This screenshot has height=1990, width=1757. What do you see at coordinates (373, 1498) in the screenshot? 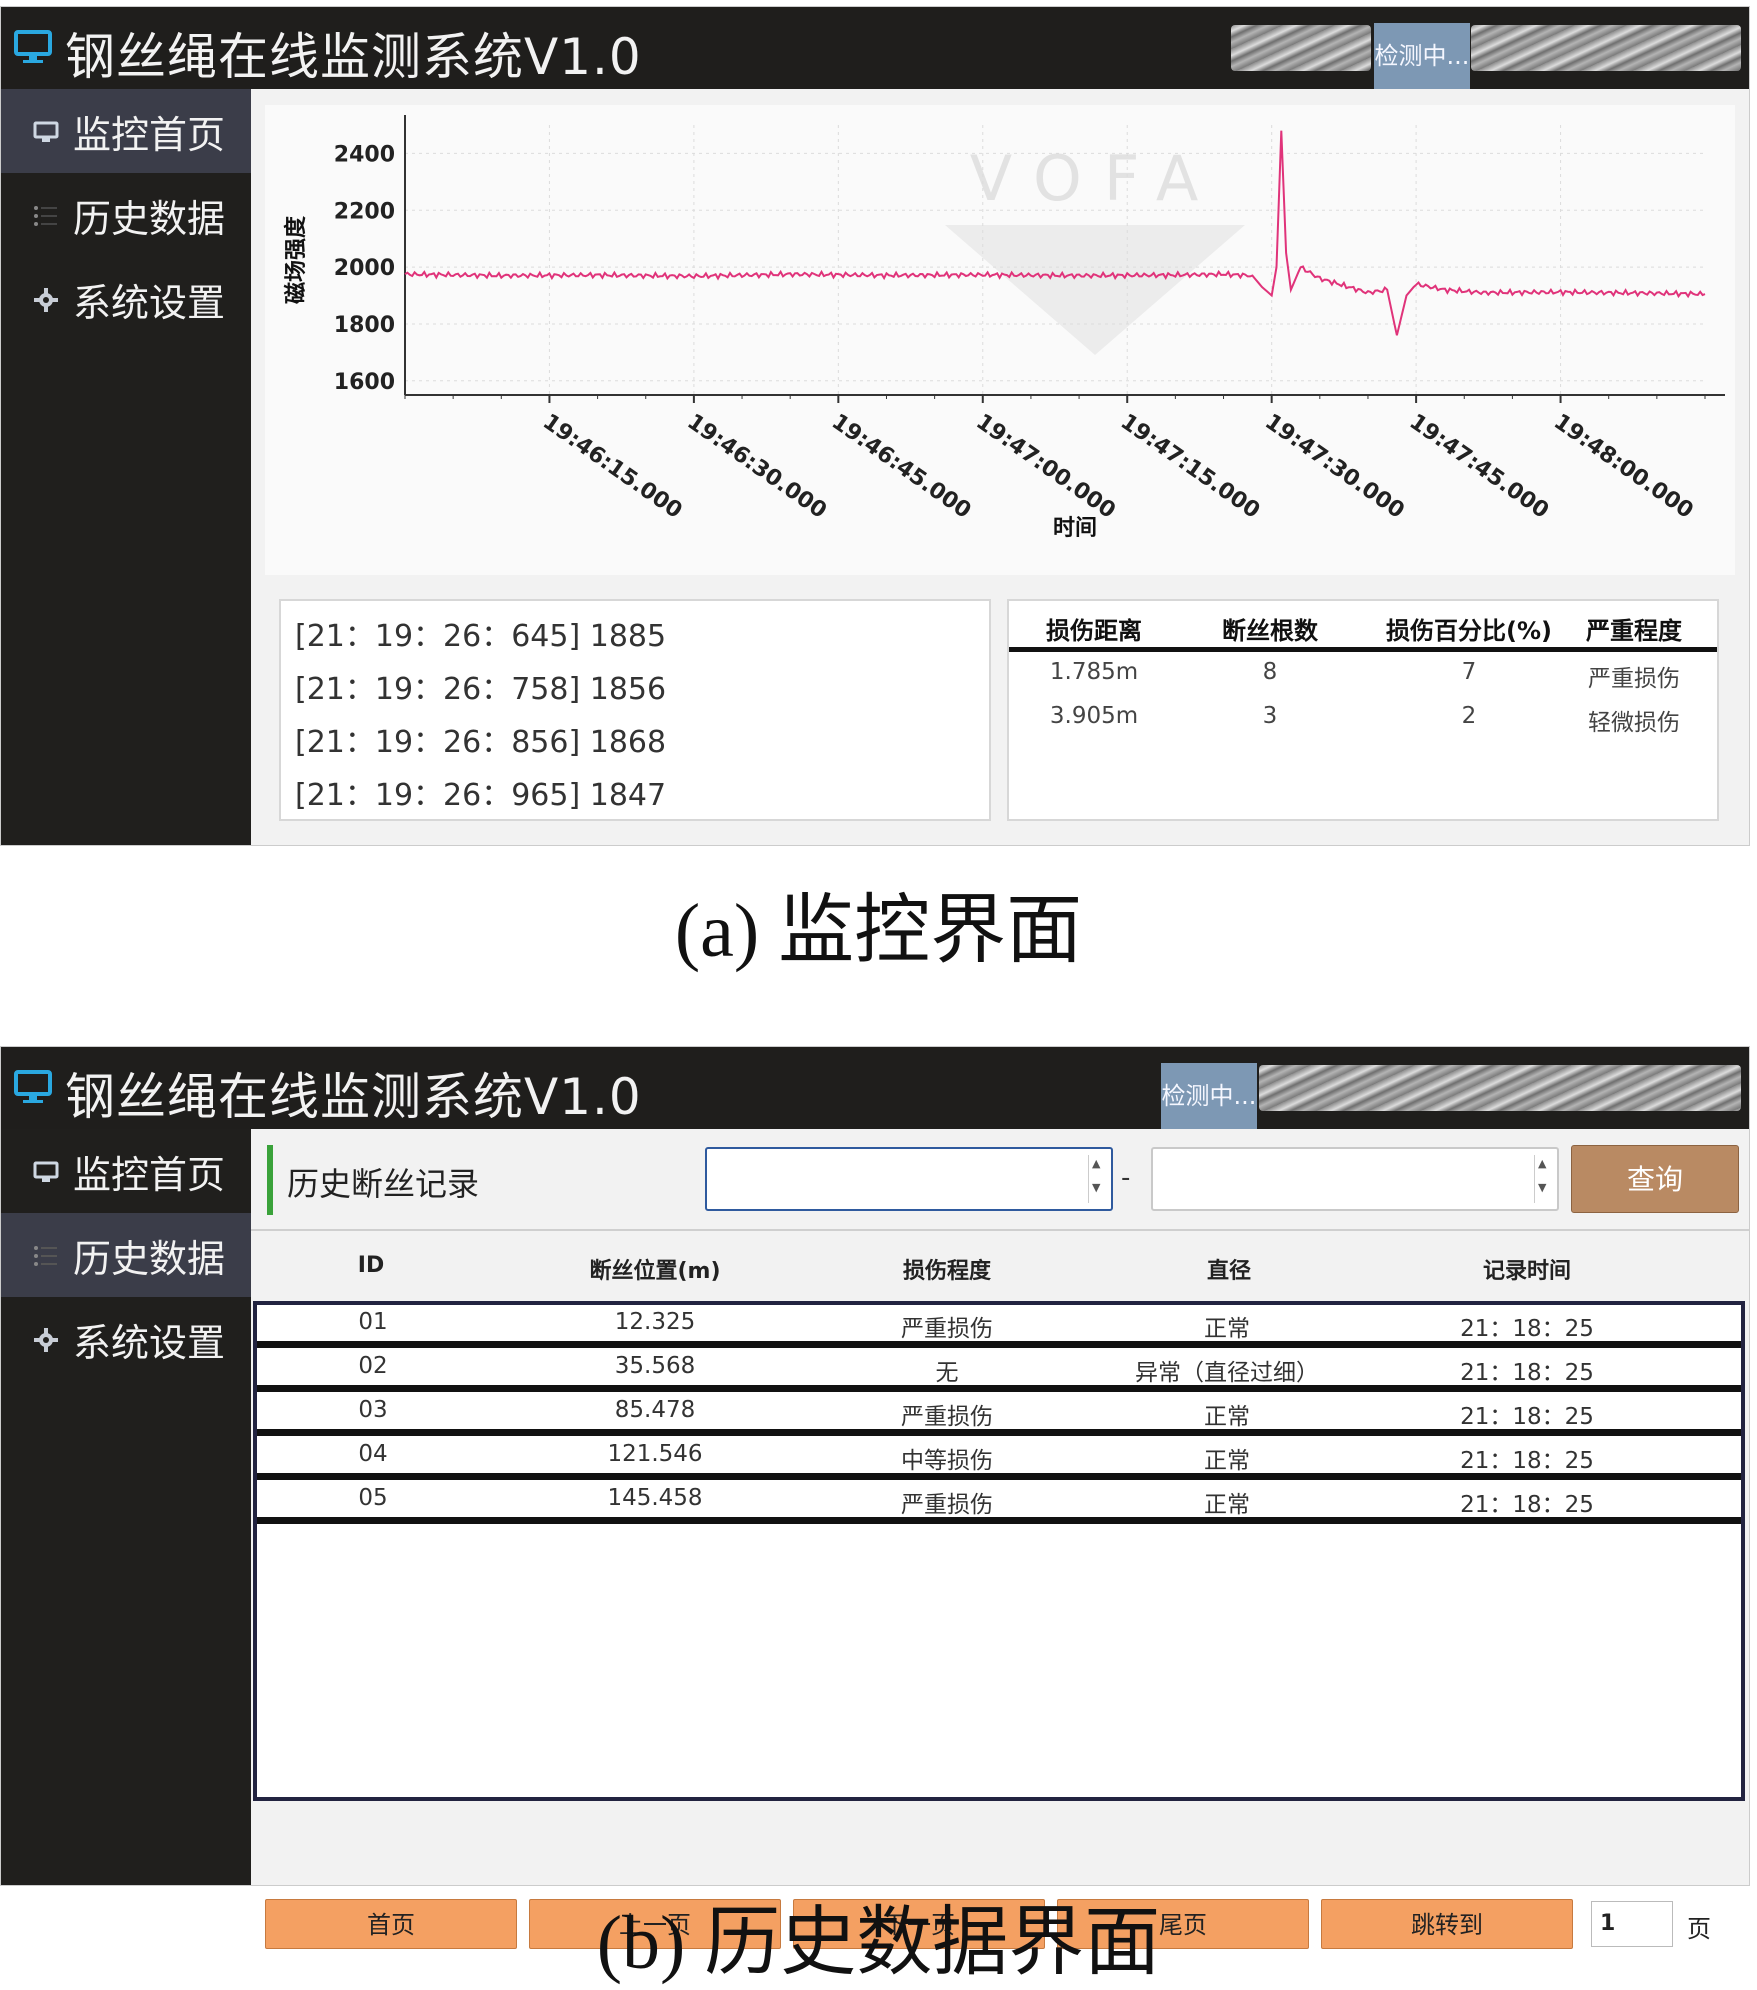
I see `table-cell: 05` at bounding box center [373, 1498].